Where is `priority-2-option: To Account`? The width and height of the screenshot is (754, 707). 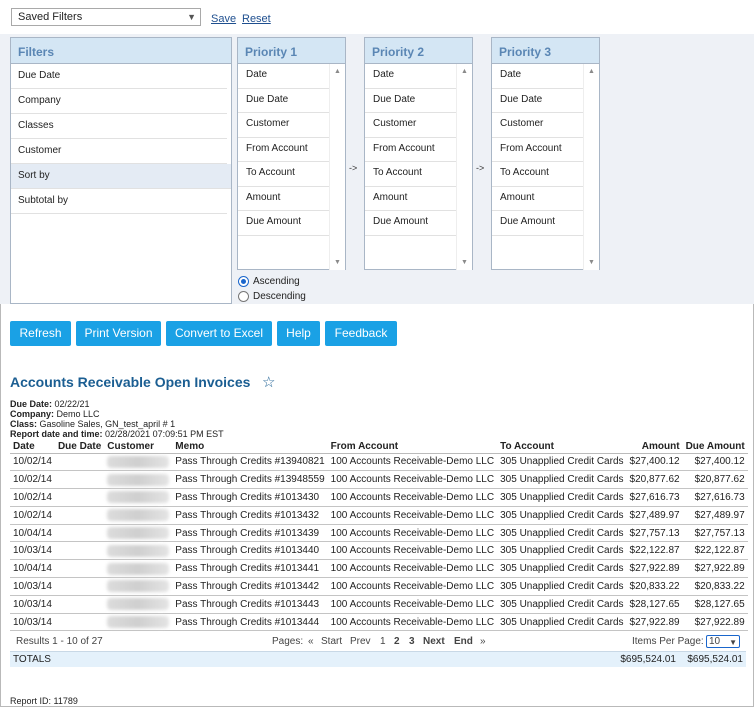
priority-2-option: To Account is located at coordinates (411, 174).